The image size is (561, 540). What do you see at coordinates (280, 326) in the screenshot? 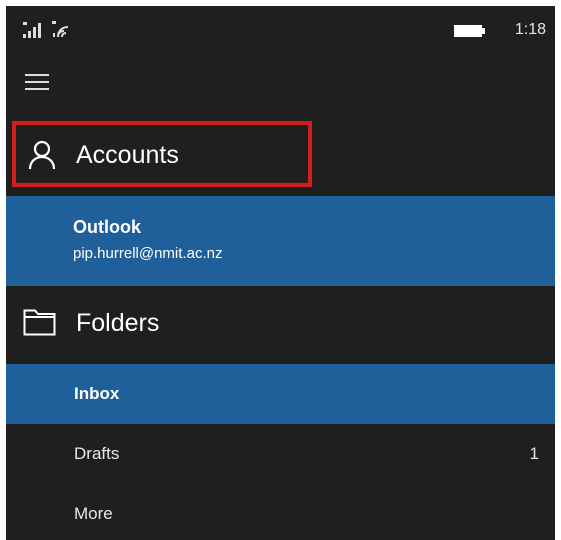
I see `folders-header: Folders` at bounding box center [280, 326].